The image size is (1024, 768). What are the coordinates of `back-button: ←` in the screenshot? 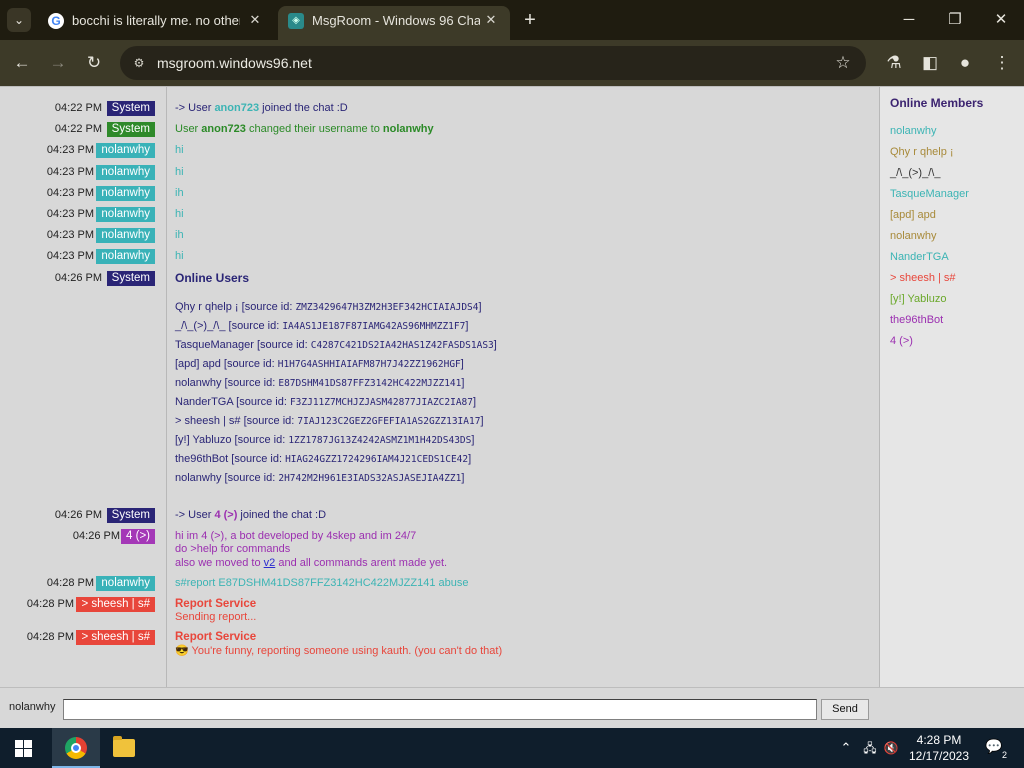 It's located at (22, 63).